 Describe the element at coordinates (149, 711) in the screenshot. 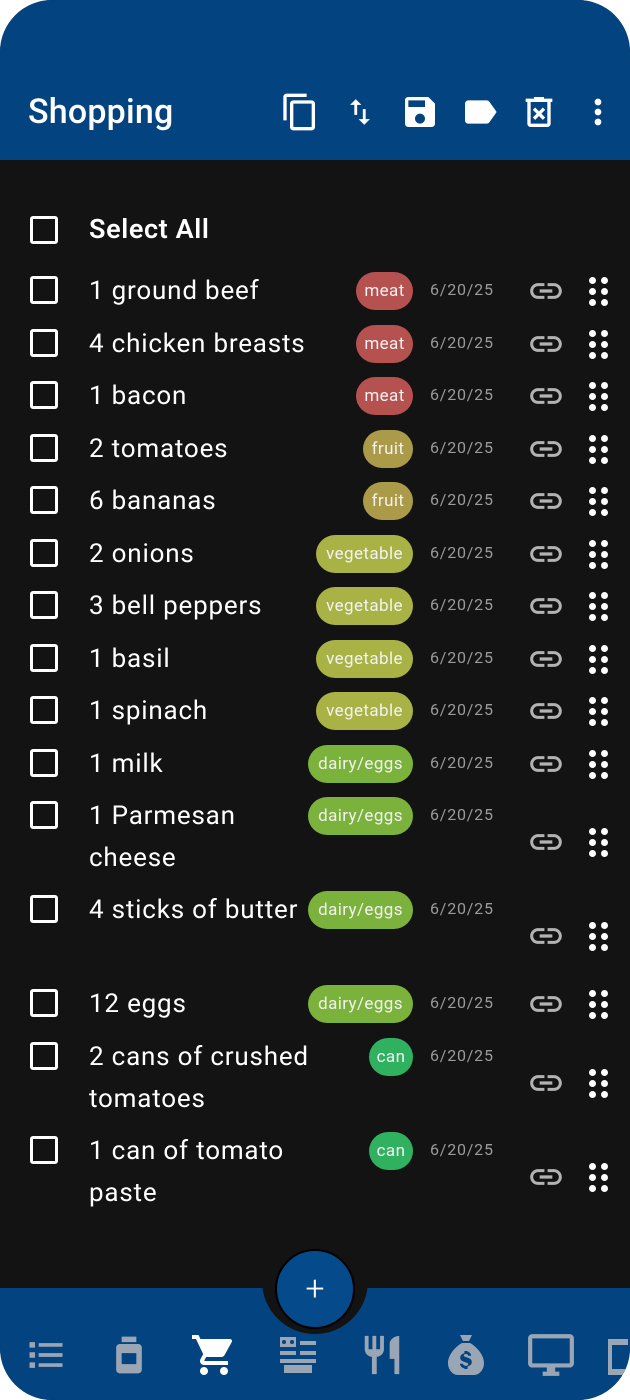

I see `item-name: 1 spinach` at that location.